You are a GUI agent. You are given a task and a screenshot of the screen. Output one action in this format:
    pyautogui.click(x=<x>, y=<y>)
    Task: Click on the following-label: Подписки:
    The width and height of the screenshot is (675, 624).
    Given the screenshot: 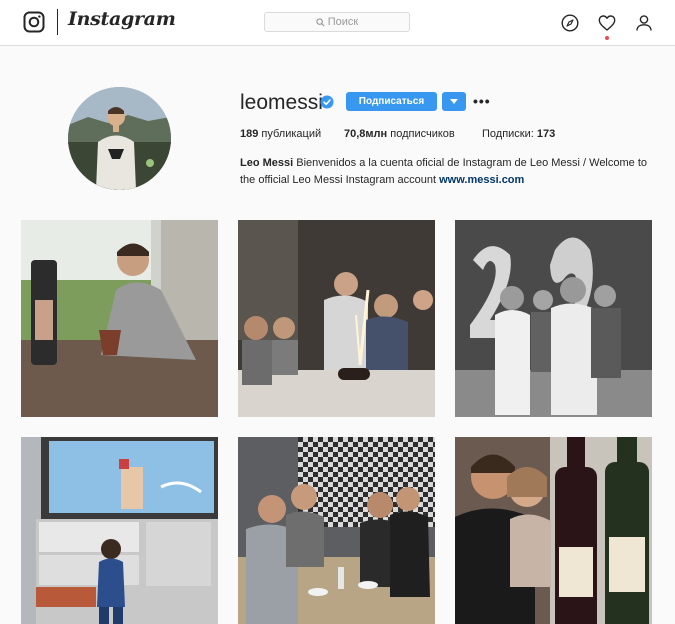 What is the action you would take?
    pyautogui.click(x=508, y=134)
    